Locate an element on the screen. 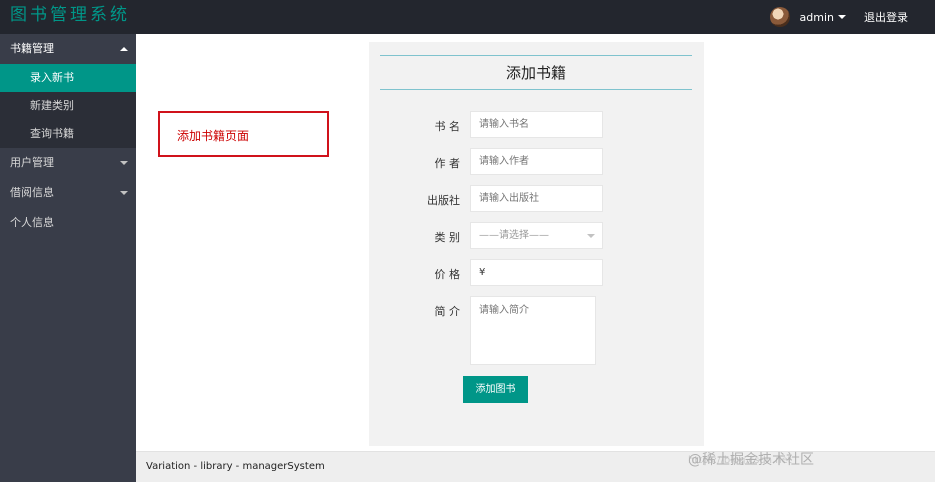 This screenshot has height=482, width=935. add-book-button: 添加图书 is located at coordinates (495, 389).